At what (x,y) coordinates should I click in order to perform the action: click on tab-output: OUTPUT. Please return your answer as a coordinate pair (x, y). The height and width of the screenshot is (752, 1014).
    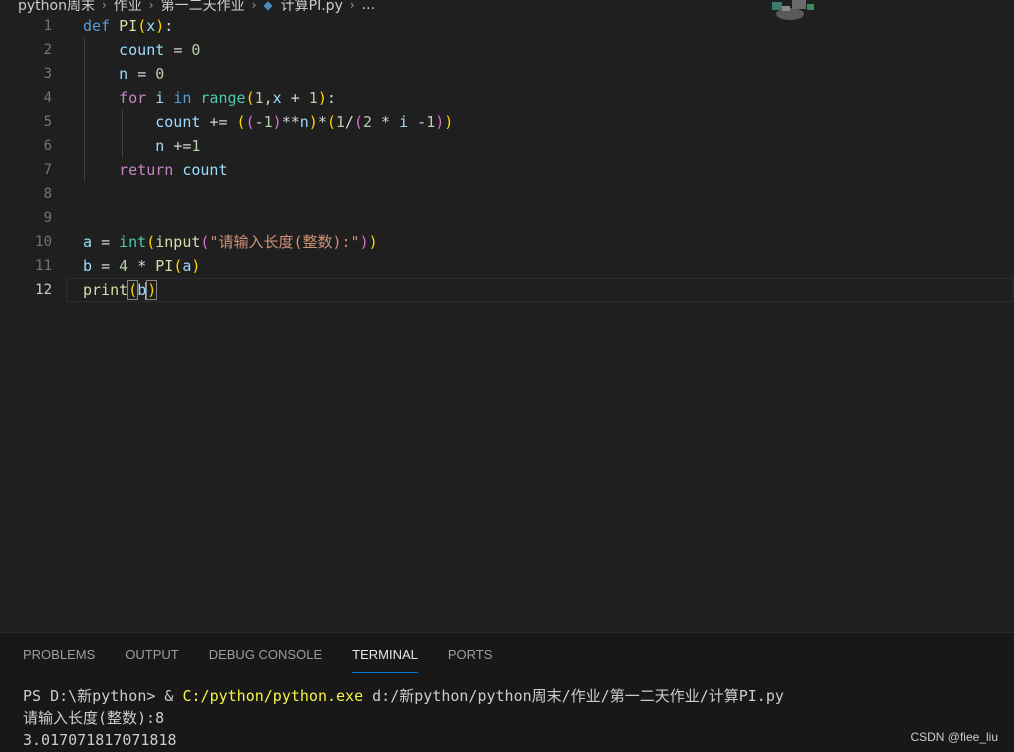
    Looking at the image, I should click on (151, 653).